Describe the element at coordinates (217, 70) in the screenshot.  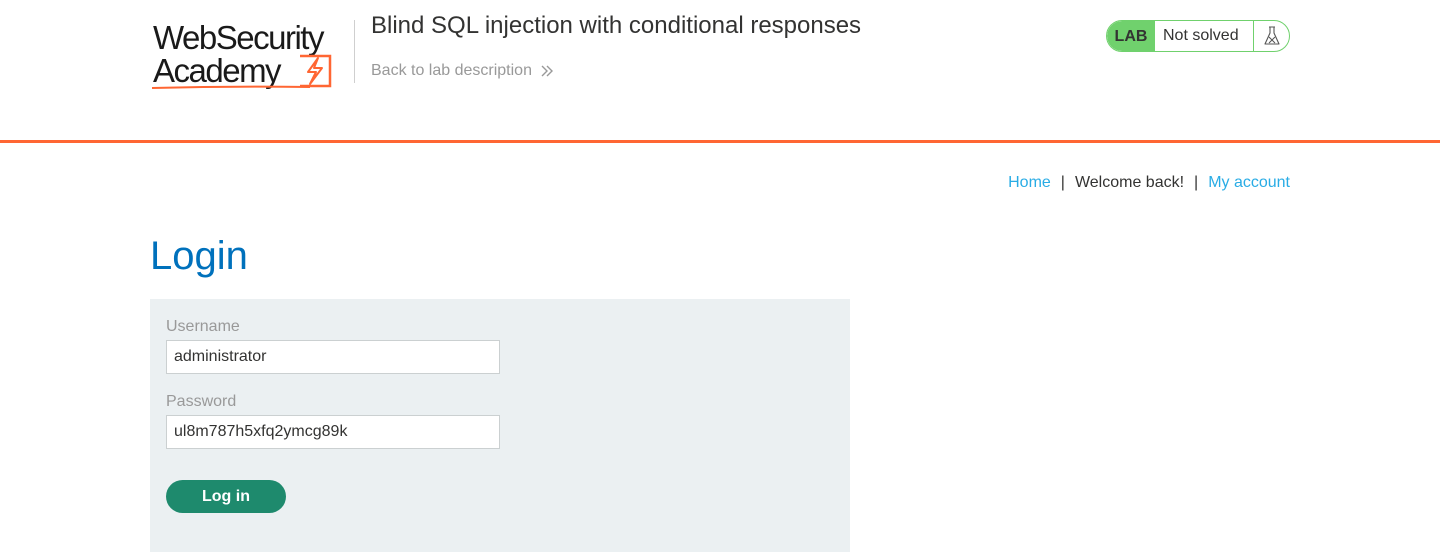
I see `logo-text-line2: Academy` at that location.